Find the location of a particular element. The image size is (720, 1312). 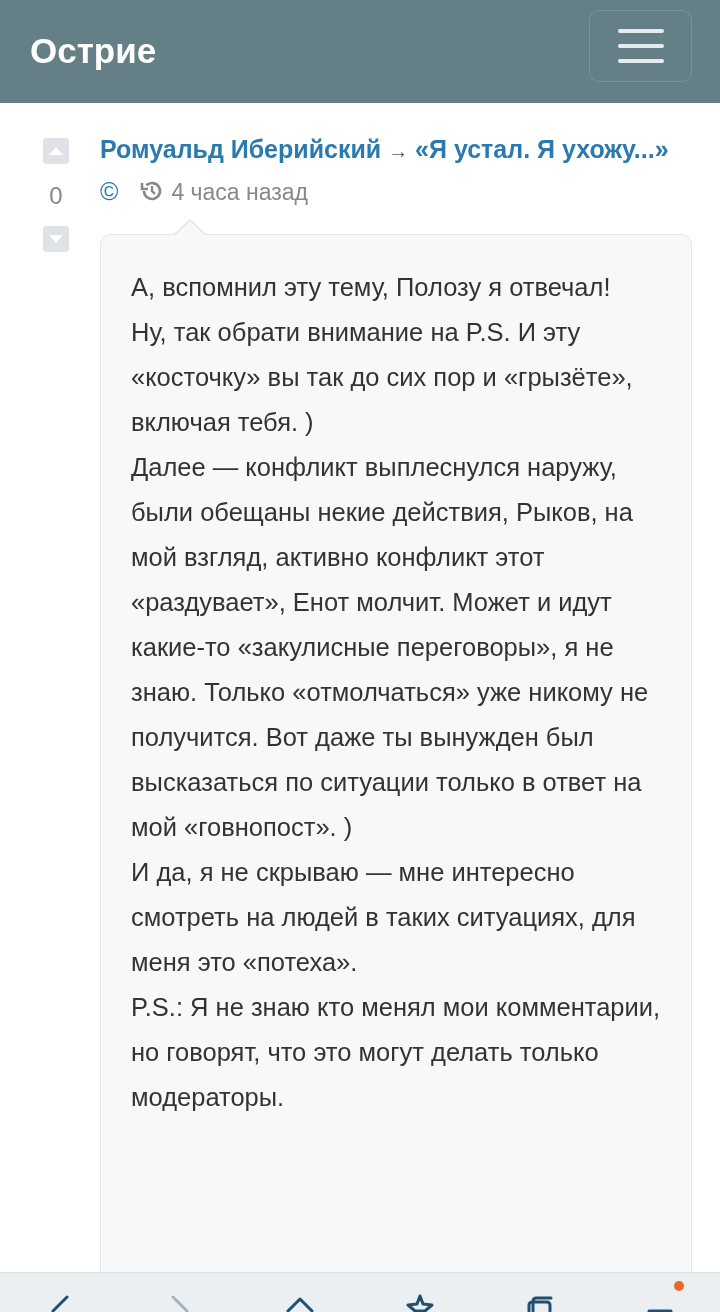

author-link: Ромуальд Иберийский is located at coordinates (241, 149).